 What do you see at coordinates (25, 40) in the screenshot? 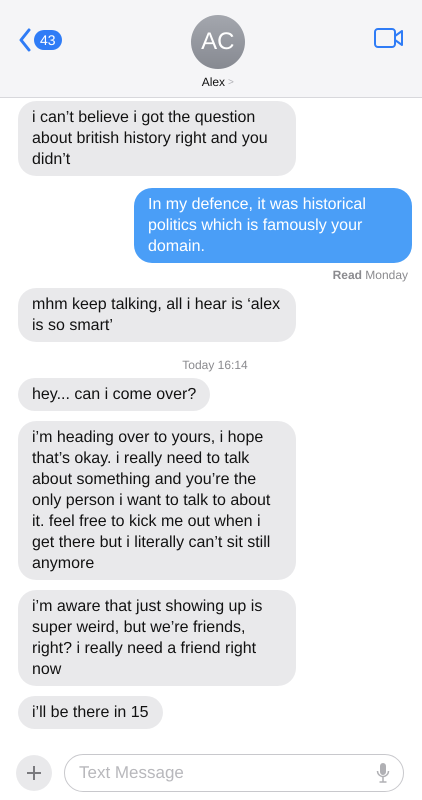
I see `back-chevron-icon` at bounding box center [25, 40].